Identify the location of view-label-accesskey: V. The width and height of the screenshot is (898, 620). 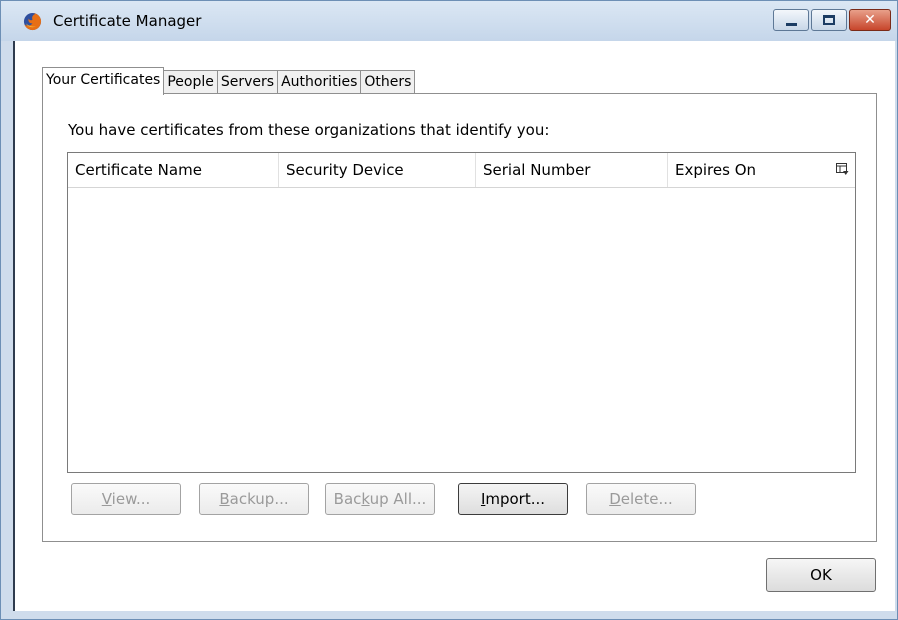
(106, 499).